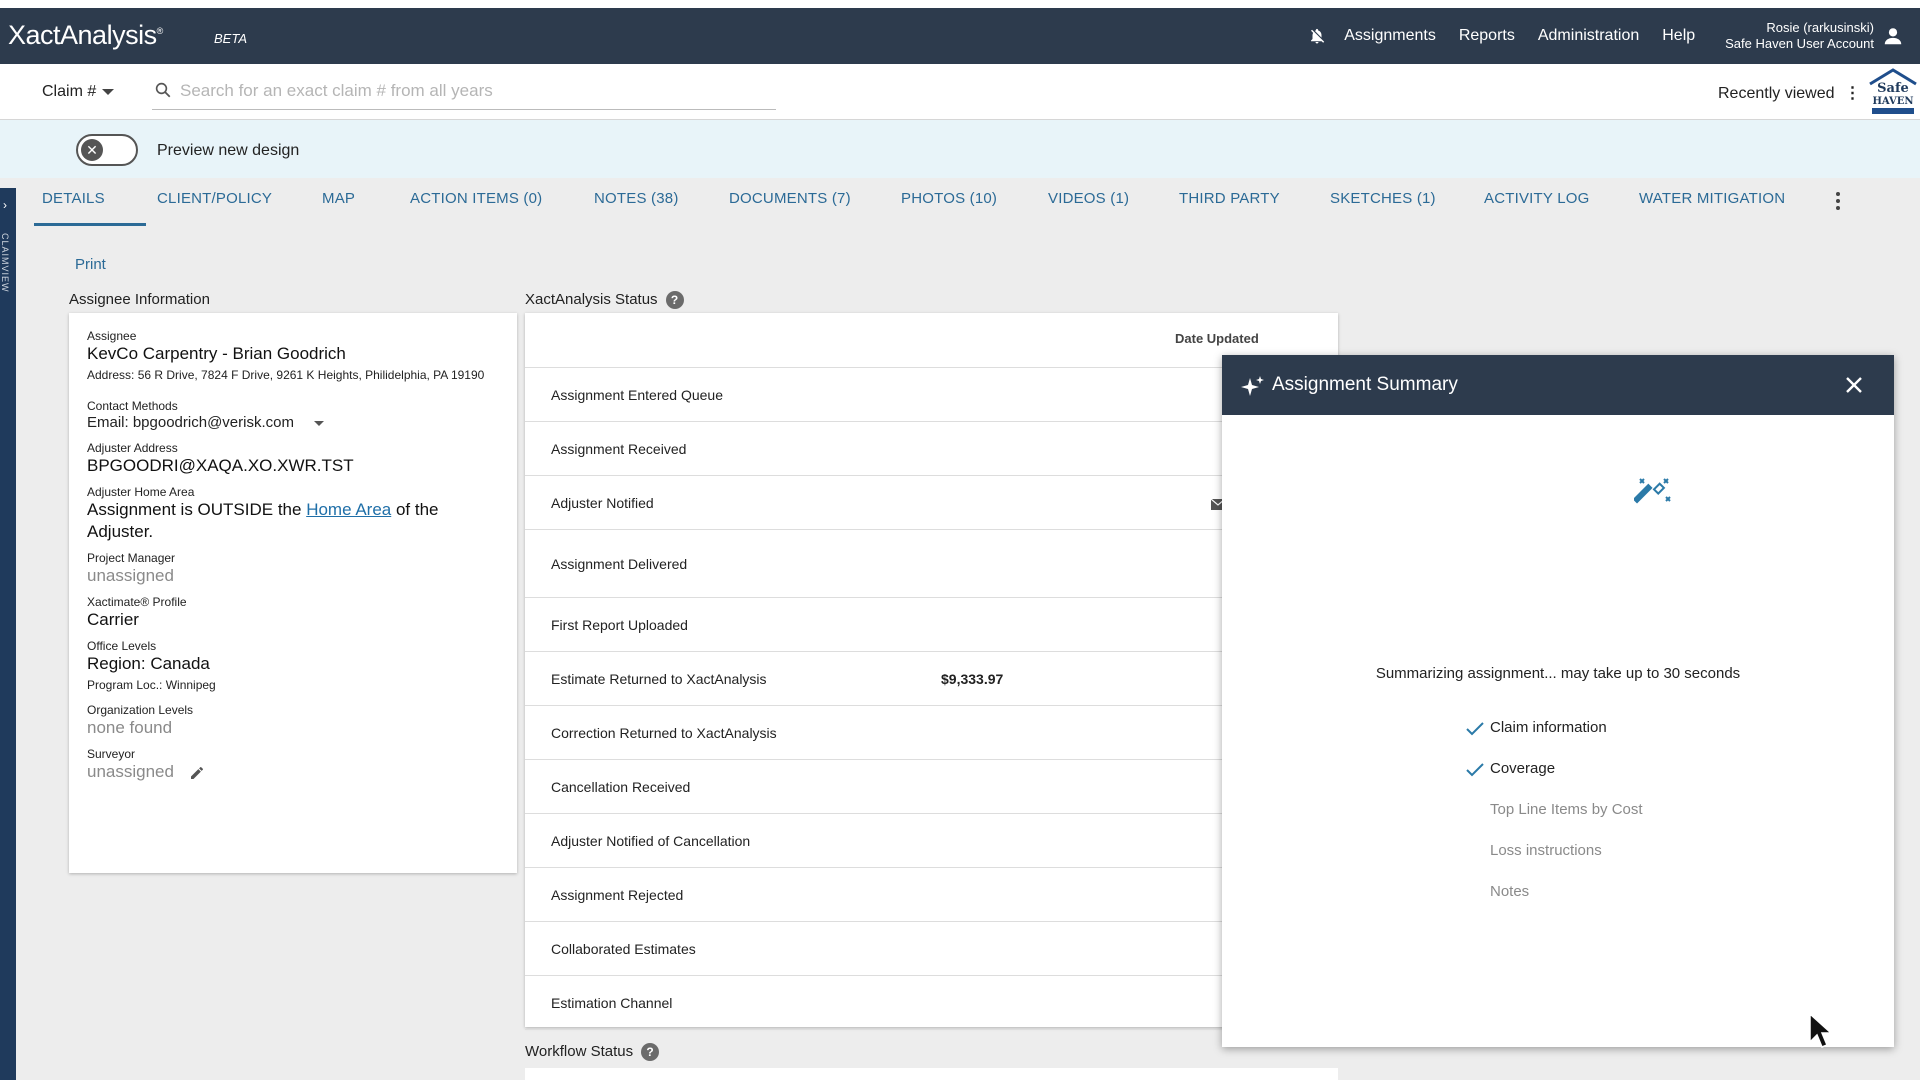 The height and width of the screenshot is (1080, 1920). What do you see at coordinates (960, 4) in the screenshot?
I see `top-strip` at bounding box center [960, 4].